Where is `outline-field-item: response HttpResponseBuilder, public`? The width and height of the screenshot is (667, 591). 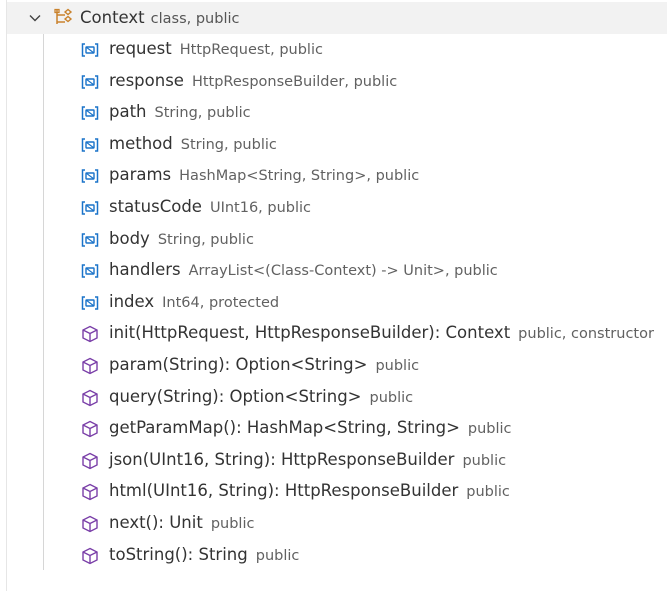 outline-field-item: response HttpResponseBuilder, public is located at coordinates (337, 81).